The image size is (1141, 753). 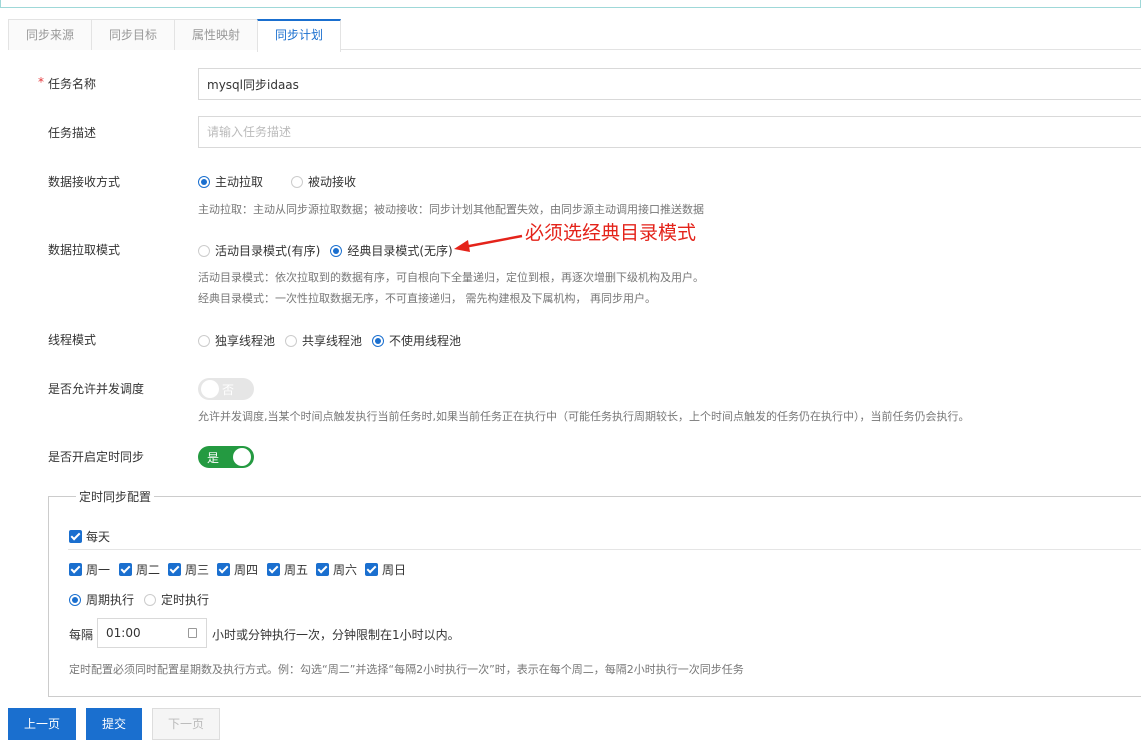 What do you see at coordinates (425, 341) in the screenshot?
I see `radio-label: 不使用线程池` at bounding box center [425, 341].